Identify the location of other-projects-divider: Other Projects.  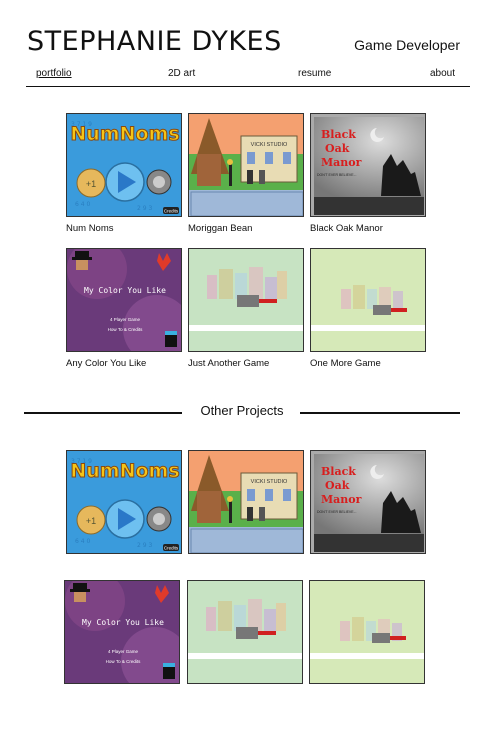
(242, 412).